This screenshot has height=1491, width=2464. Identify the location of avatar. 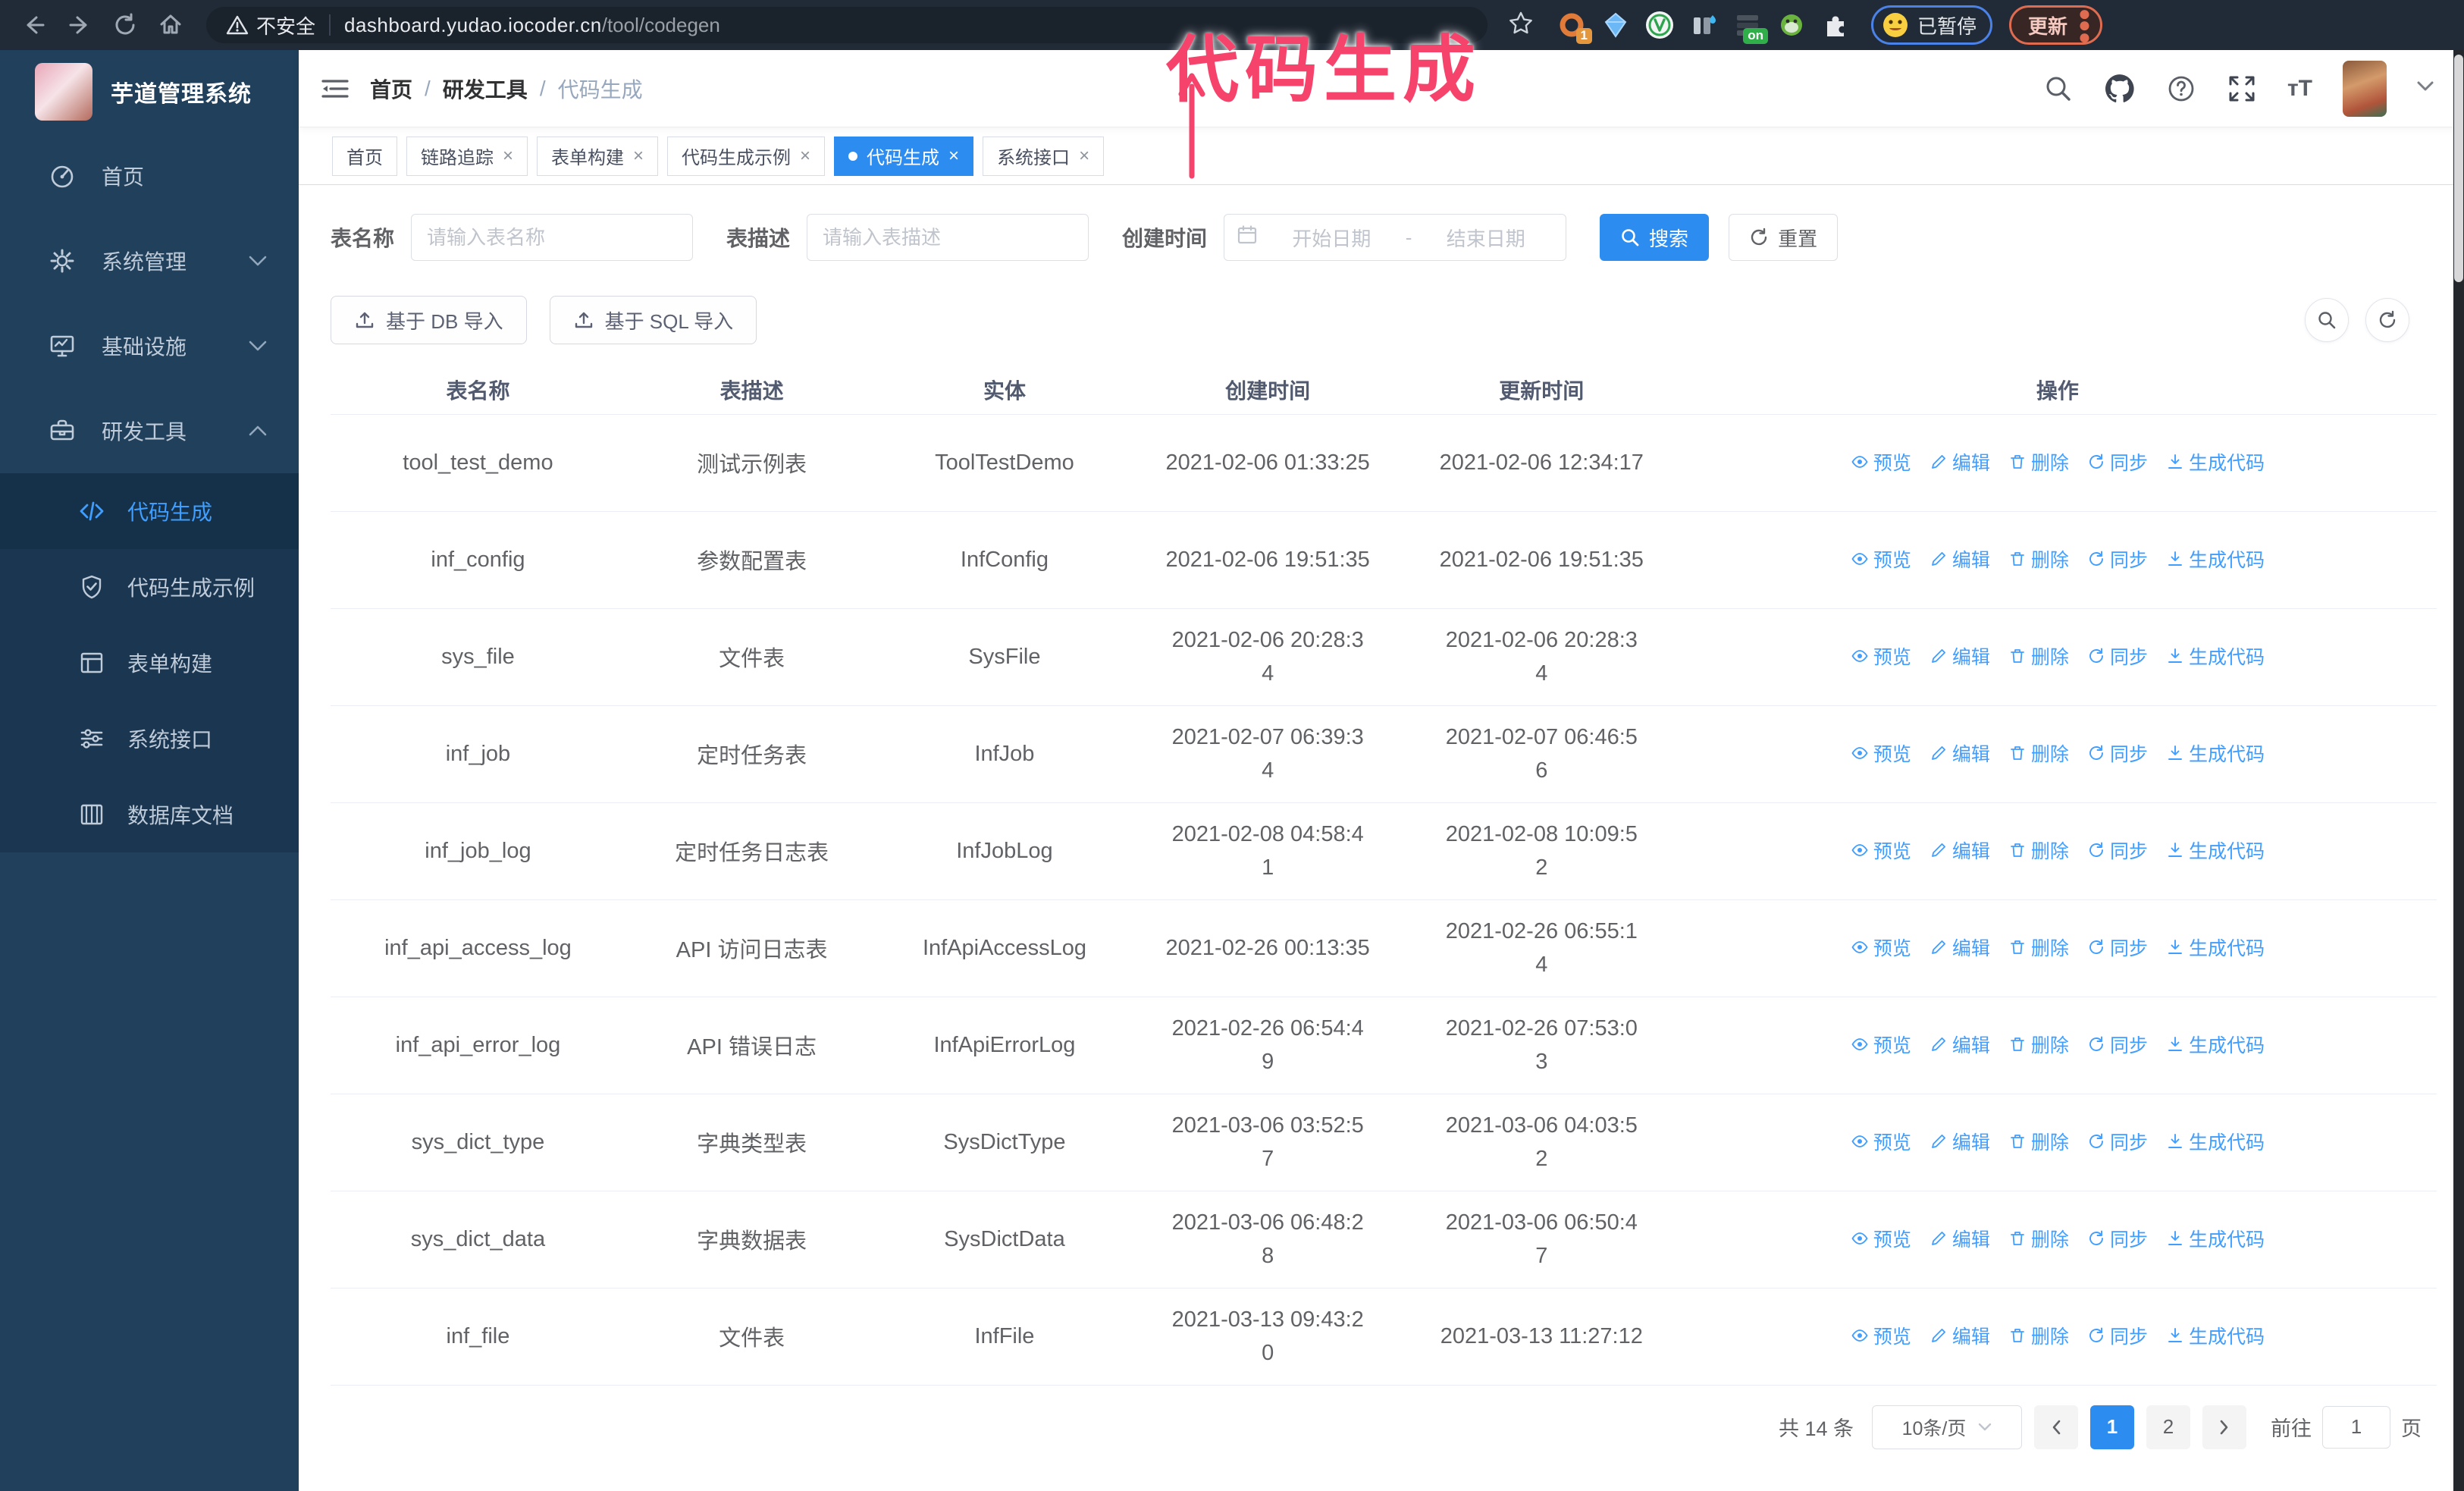
(2365, 88).